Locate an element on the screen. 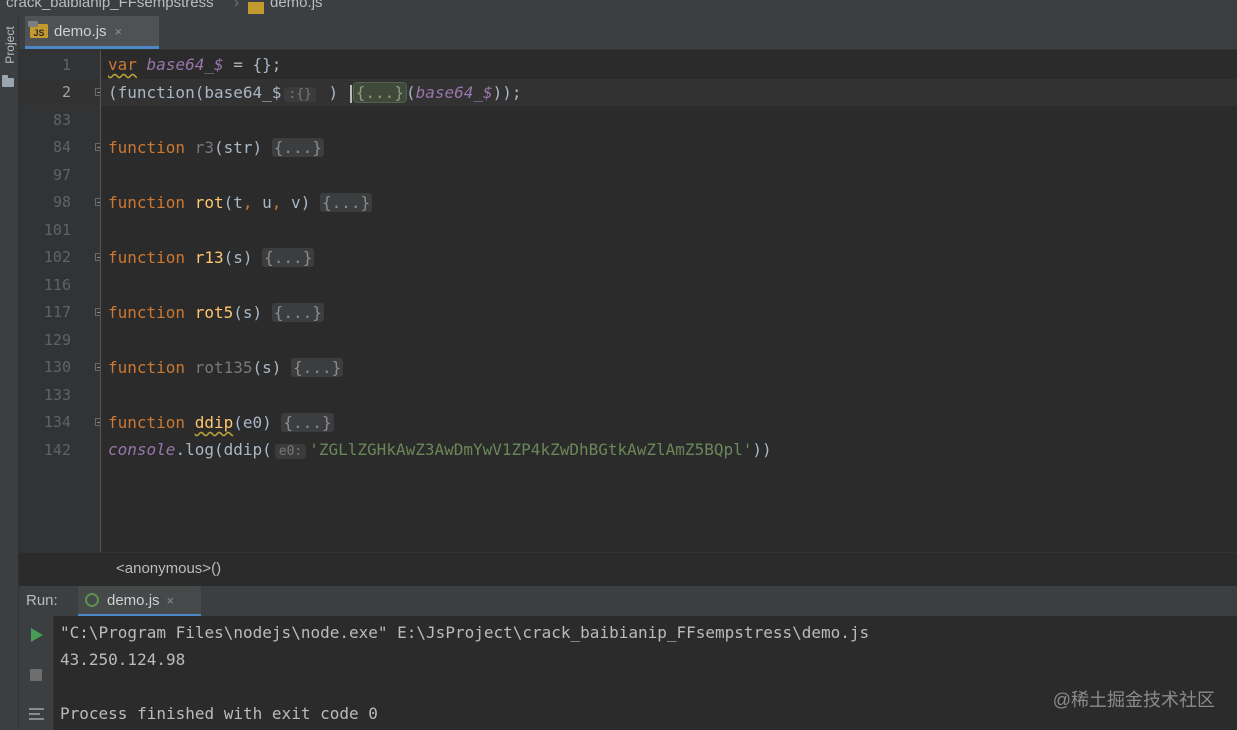  text-caret is located at coordinates (350, 93).